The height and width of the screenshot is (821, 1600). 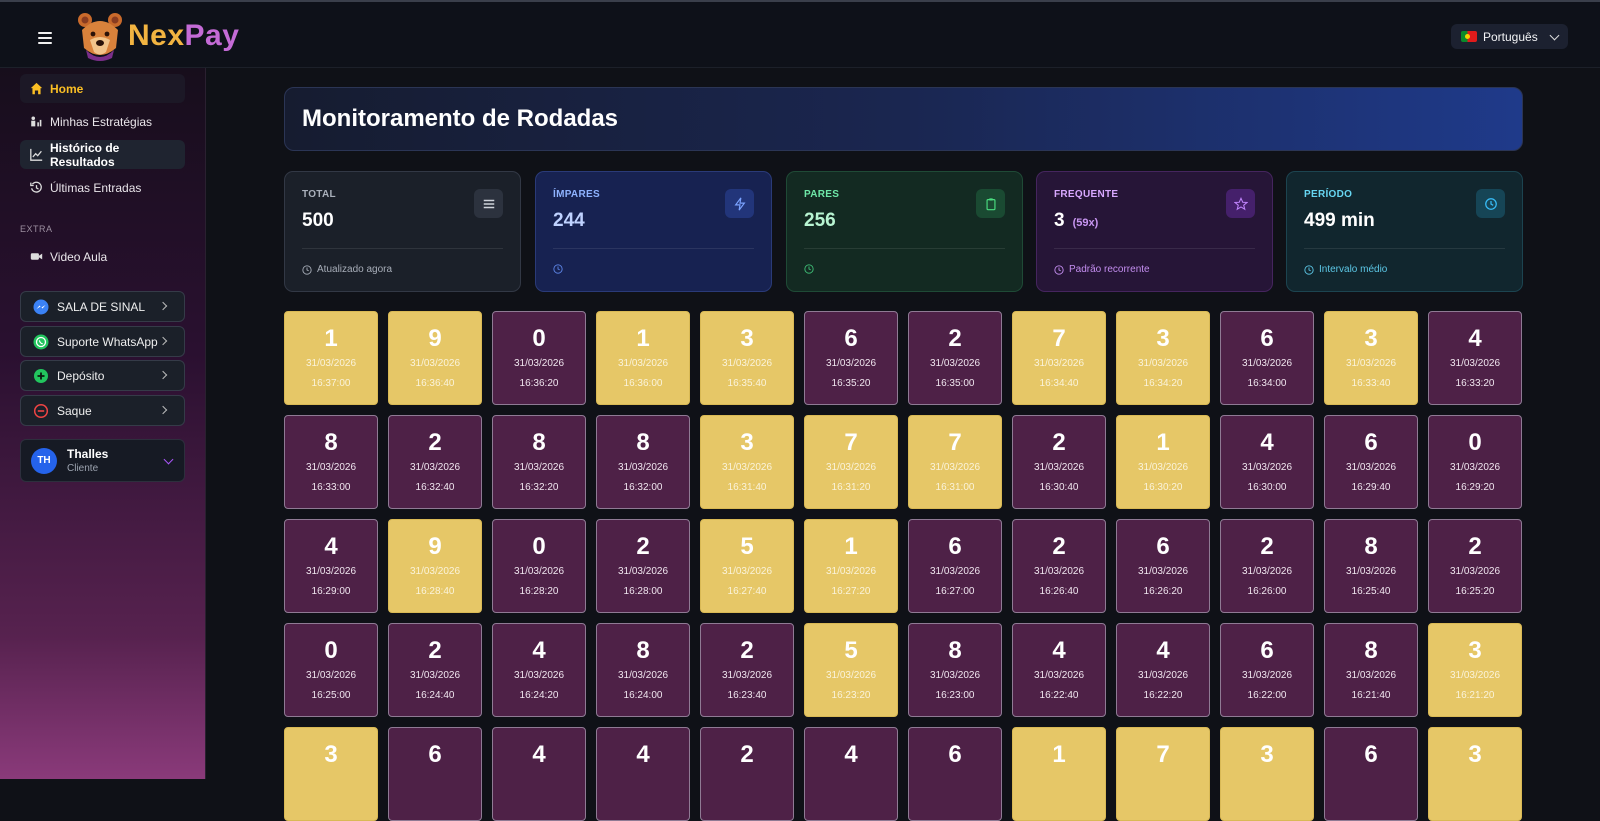 I want to click on result-cell: 6 31/03/2026 16:27:00, so click(x=955, y=566).